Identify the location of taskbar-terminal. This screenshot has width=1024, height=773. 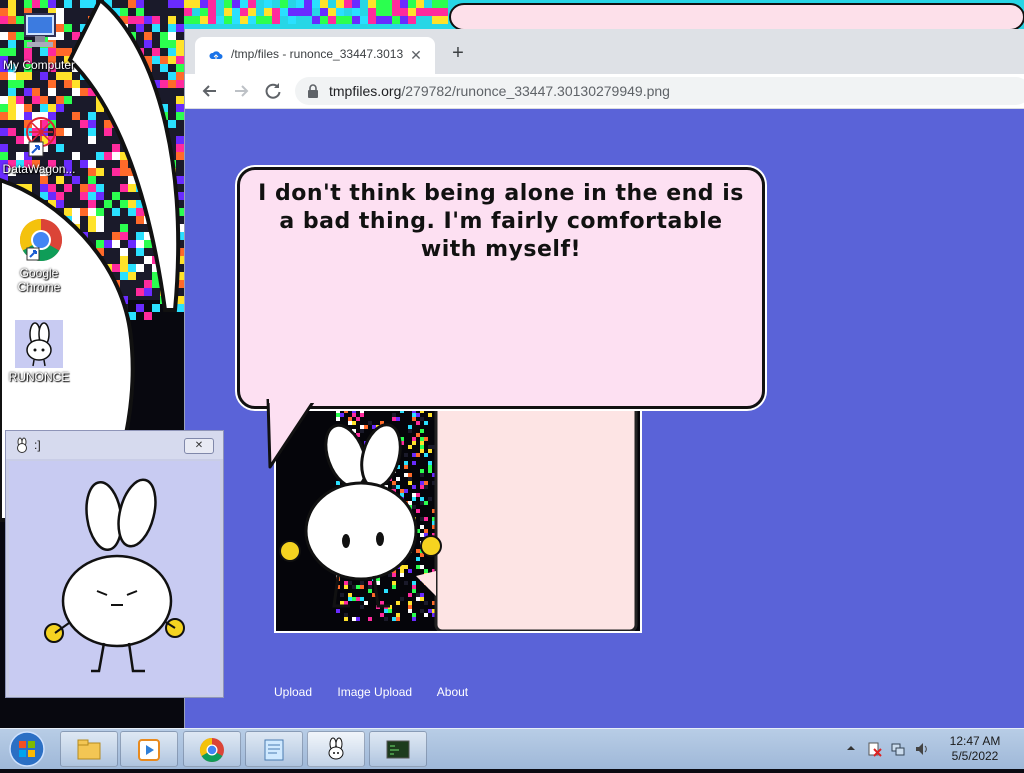
(398, 749).